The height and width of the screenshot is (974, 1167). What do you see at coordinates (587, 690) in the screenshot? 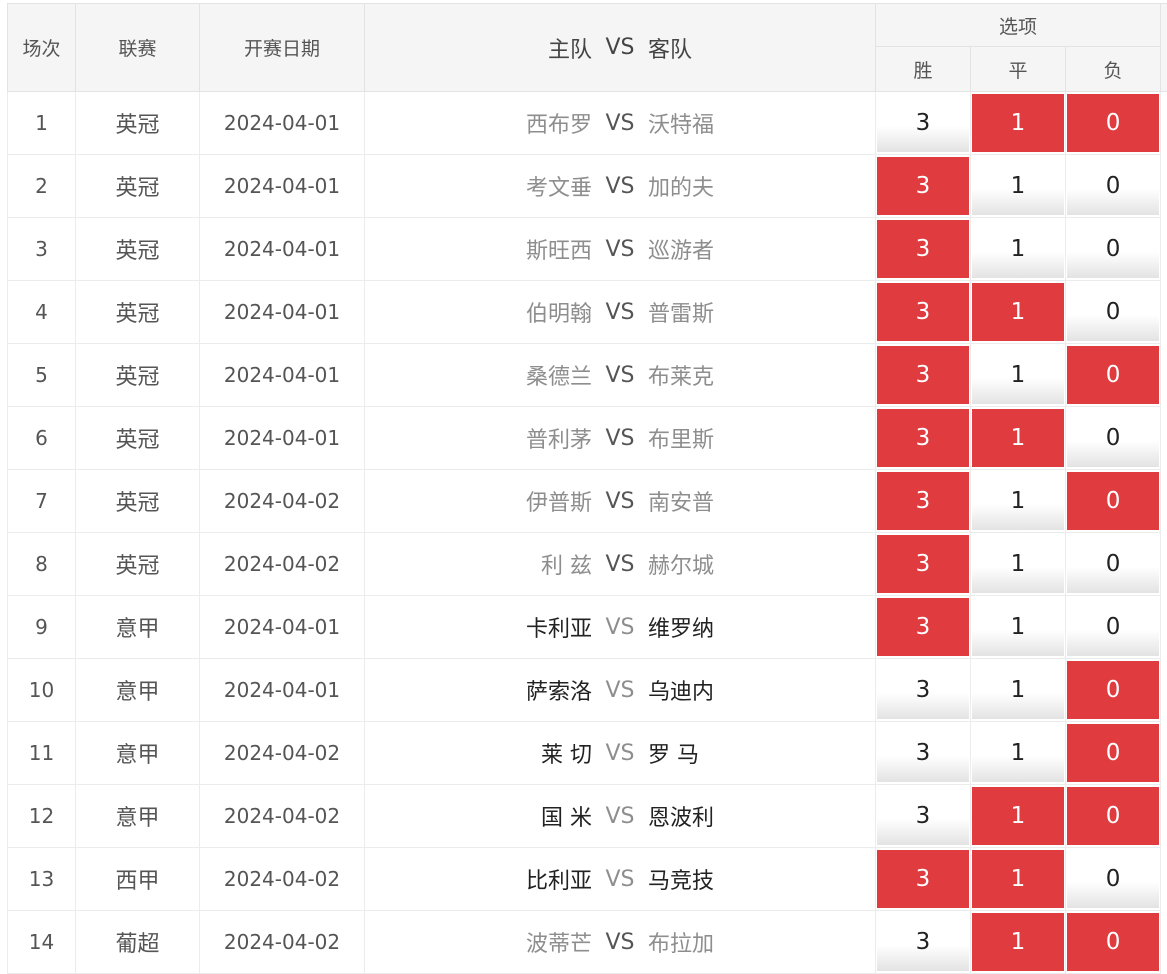
I see `table-row: 10 意甲 2024-04-01 萨索洛 VS 乌迪内 3 1 0` at bounding box center [587, 690].